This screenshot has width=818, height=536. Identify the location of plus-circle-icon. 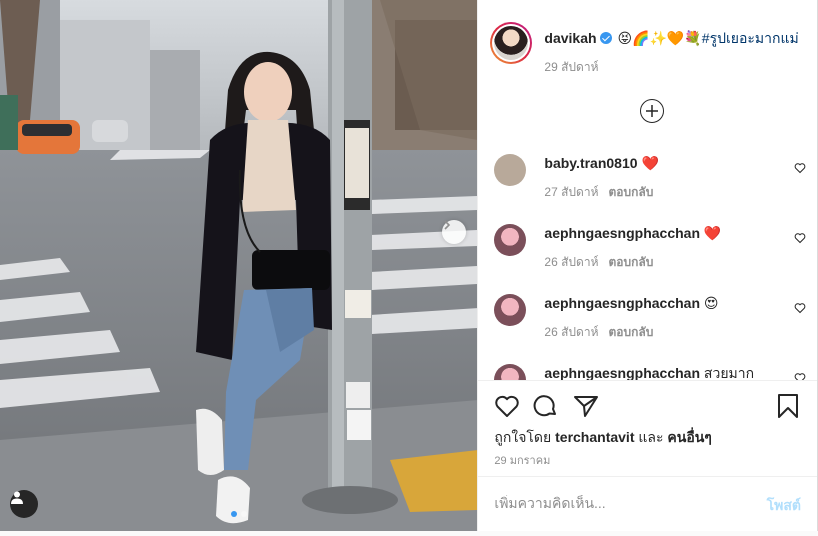
(652, 111).